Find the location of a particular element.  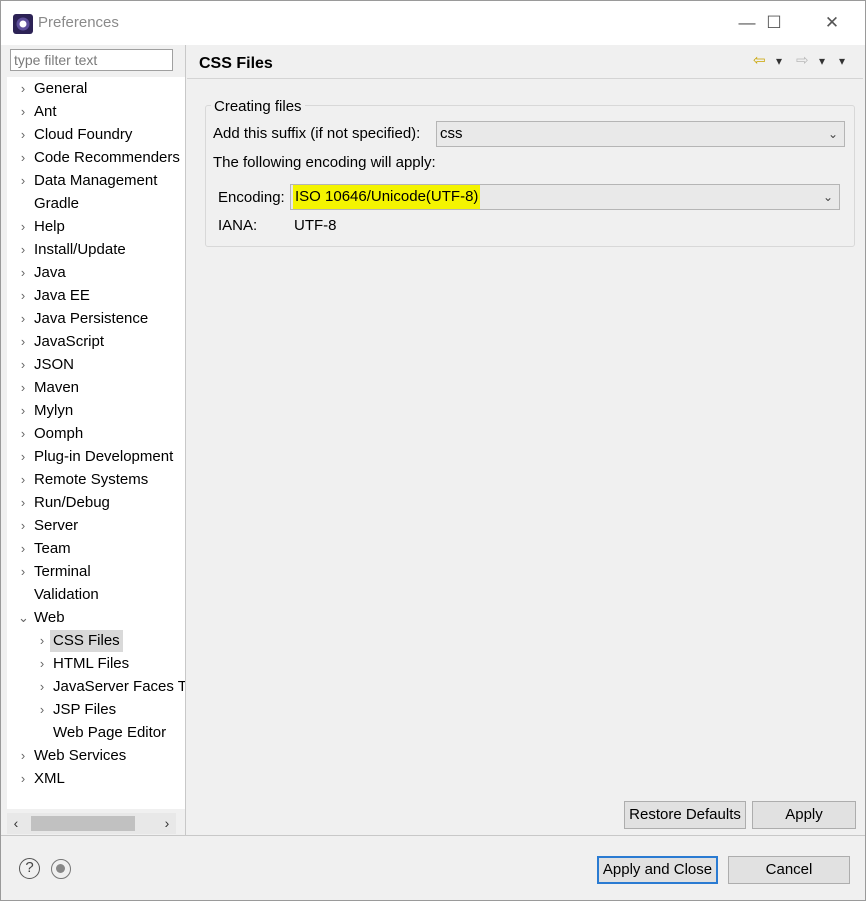

tree-item: › Code Recommenders is located at coordinates (96, 158).